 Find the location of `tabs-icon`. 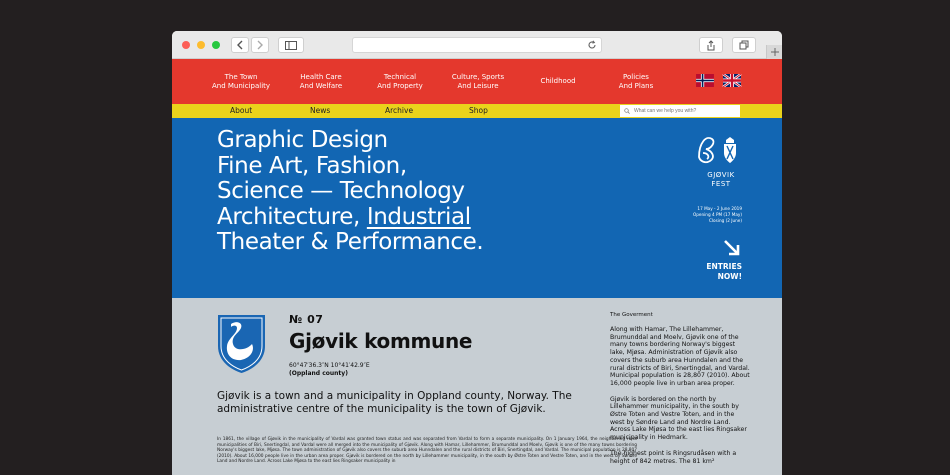

tabs-icon is located at coordinates (744, 45).